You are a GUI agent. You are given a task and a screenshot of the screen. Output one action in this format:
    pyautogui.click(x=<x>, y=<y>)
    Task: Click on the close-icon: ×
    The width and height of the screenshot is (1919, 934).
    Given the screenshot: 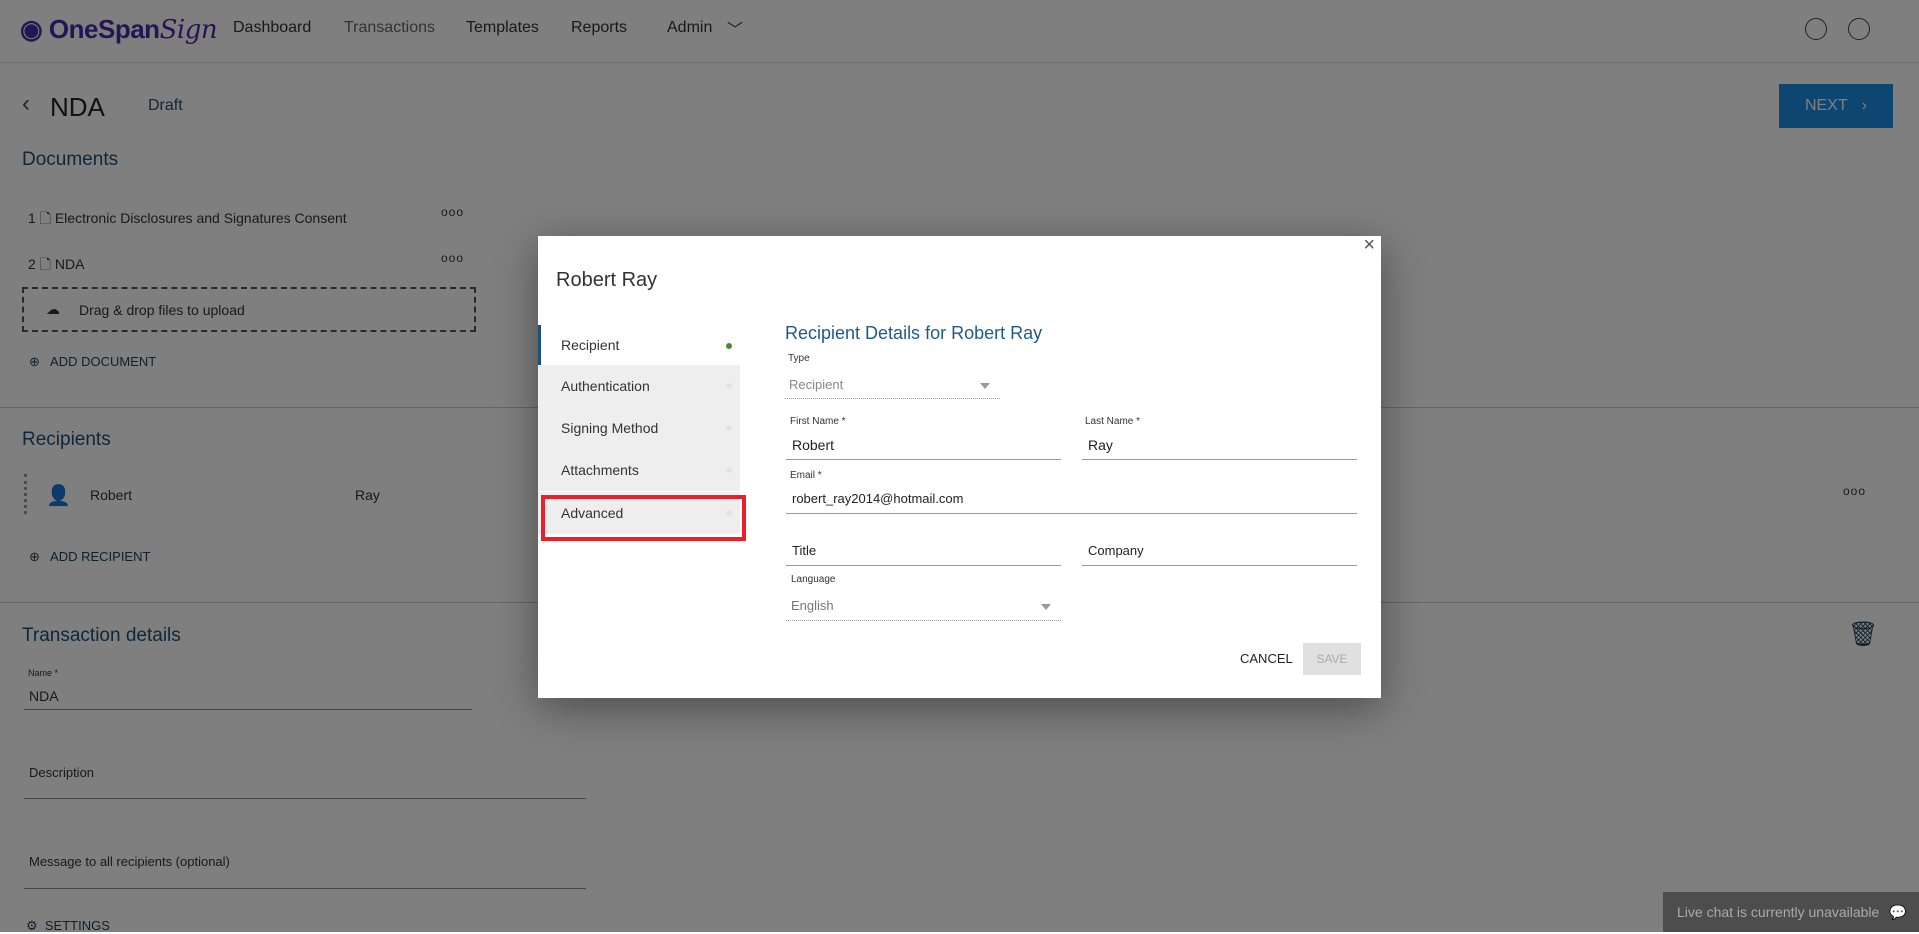 What is the action you would take?
    pyautogui.click(x=1369, y=245)
    